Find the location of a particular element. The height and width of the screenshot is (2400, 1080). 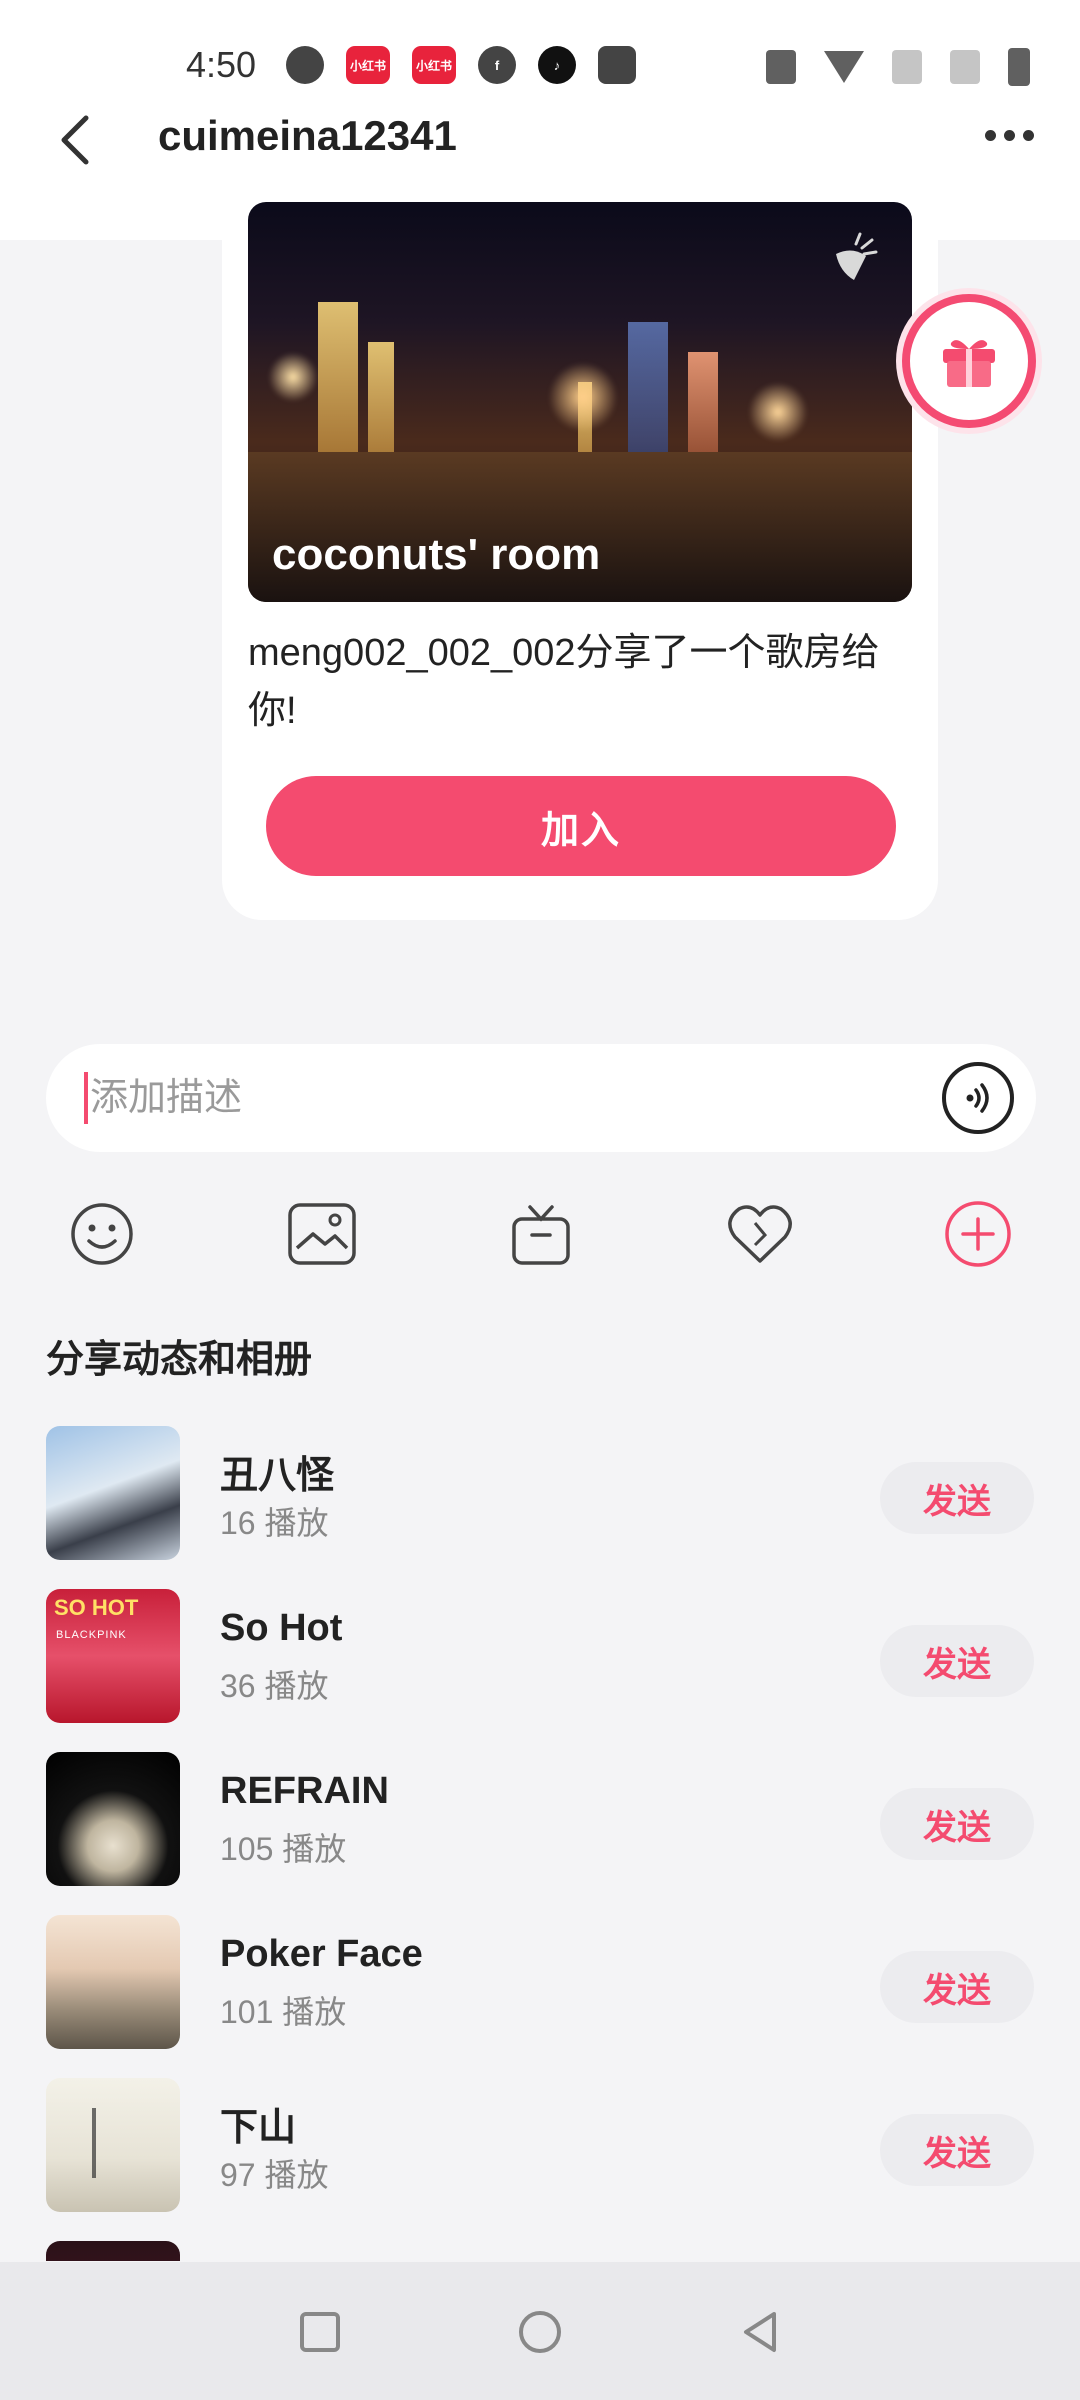

system-icons is located at coordinates (898, 67).